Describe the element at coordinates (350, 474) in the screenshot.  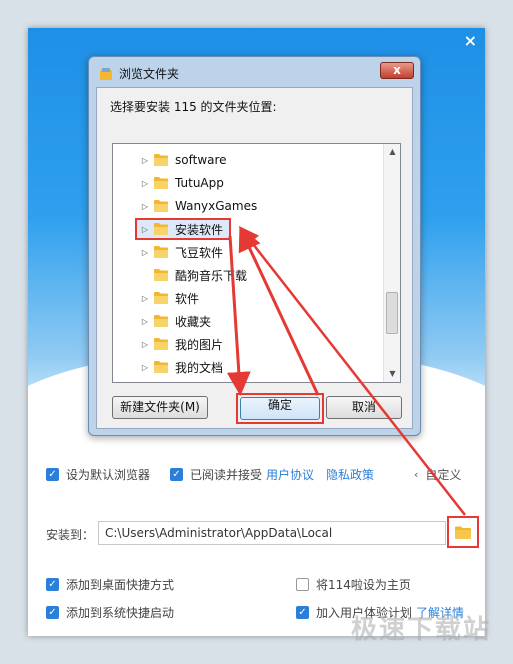
I see `privacy-policy-link: 隐私政策` at that location.